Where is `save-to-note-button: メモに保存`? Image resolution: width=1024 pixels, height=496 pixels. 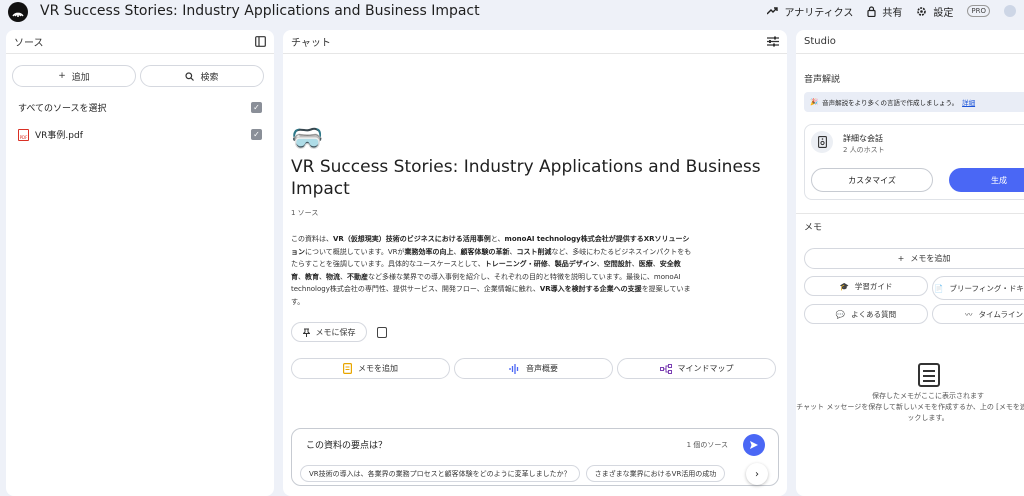 save-to-note-button: メモに保存 is located at coordinates (329, 332).